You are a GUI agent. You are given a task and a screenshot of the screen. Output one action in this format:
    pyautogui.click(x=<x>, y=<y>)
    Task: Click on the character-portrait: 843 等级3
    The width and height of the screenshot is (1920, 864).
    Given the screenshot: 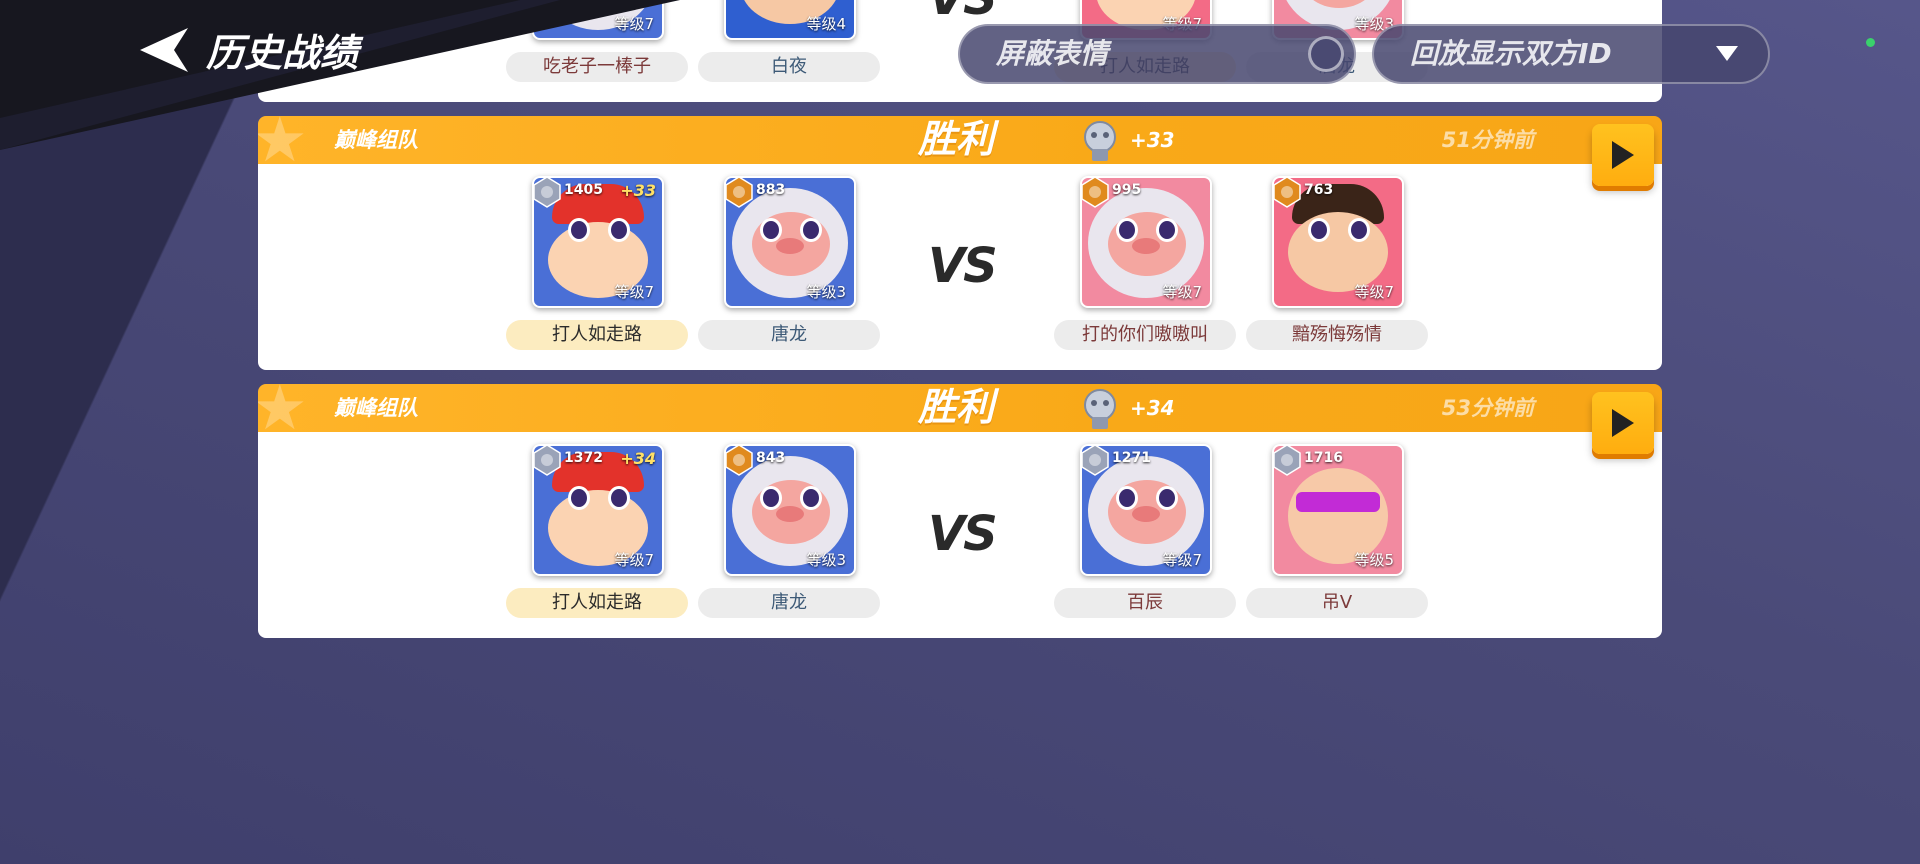 What is the action you would take?
    pyautogui.click(x=790, y=510)
    